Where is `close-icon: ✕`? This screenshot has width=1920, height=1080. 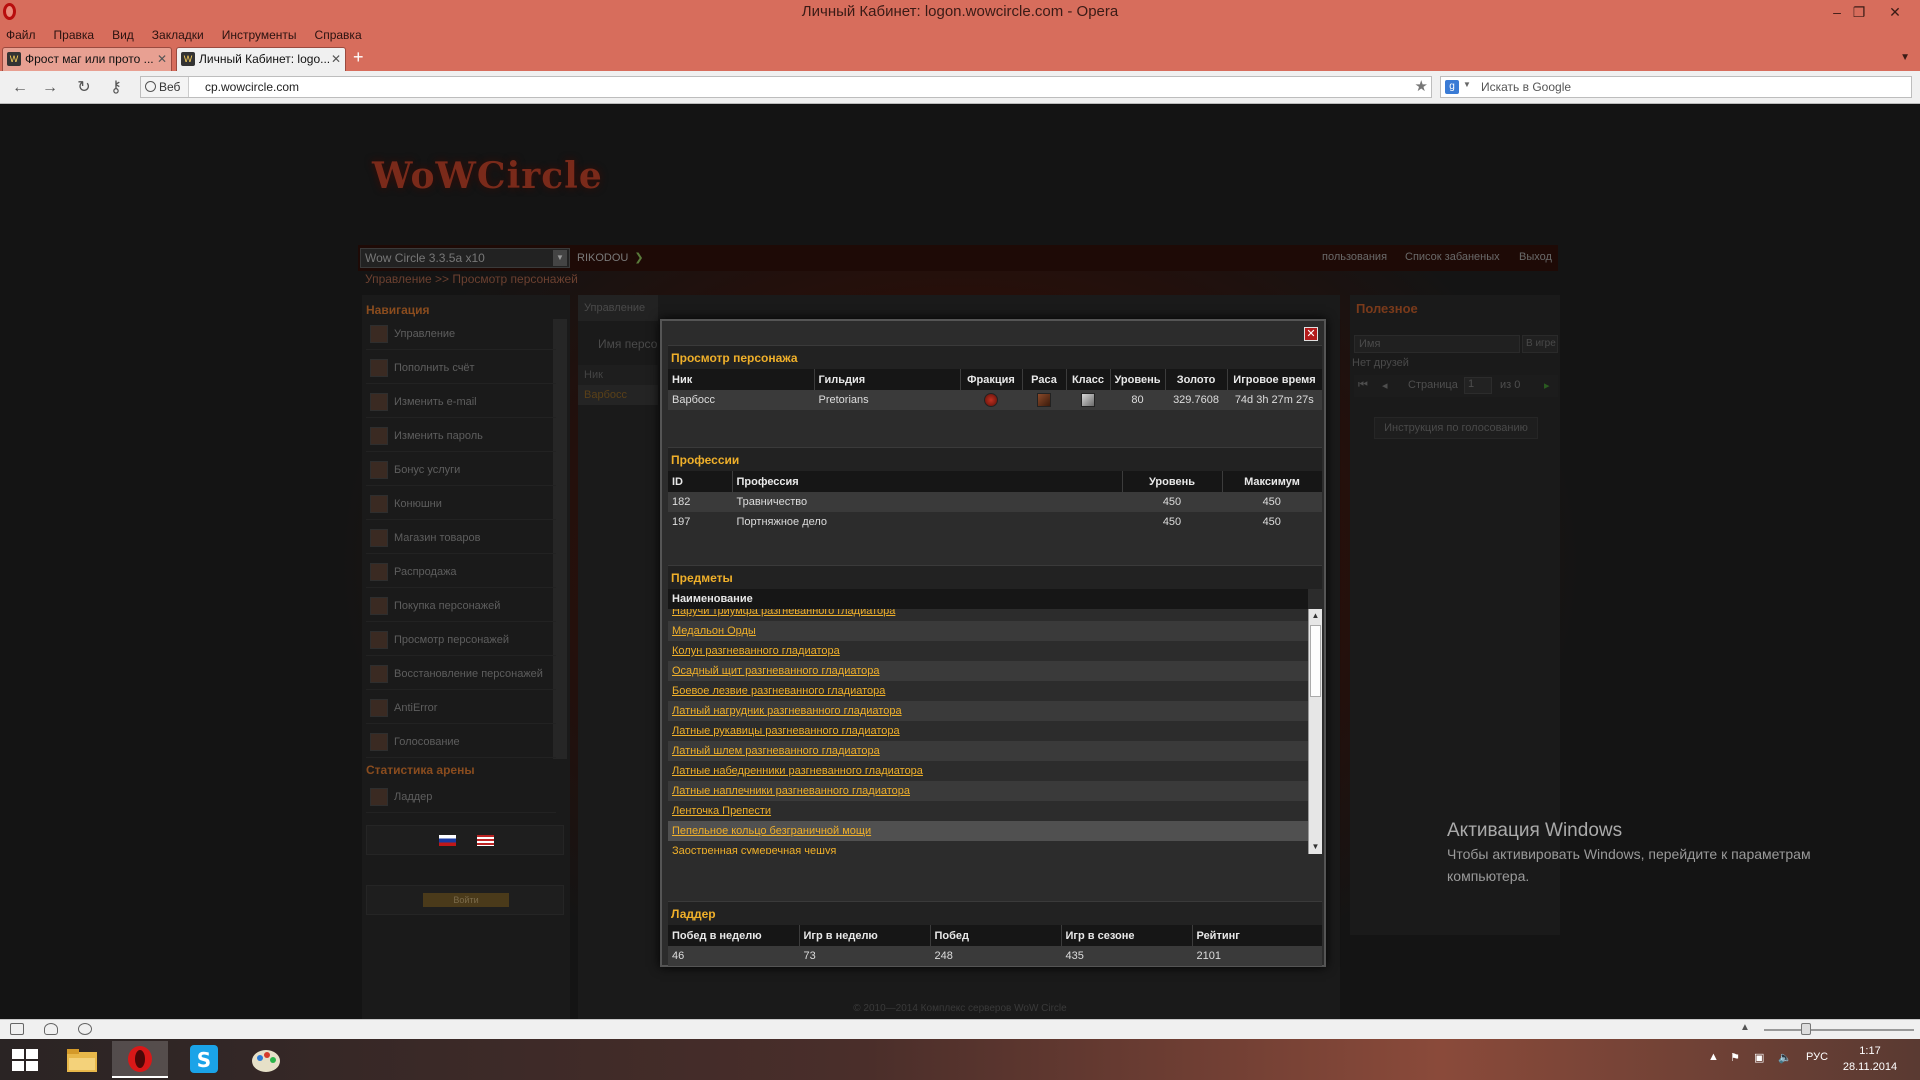
close-icon: ✕ is located at coordinates (1311, 334).